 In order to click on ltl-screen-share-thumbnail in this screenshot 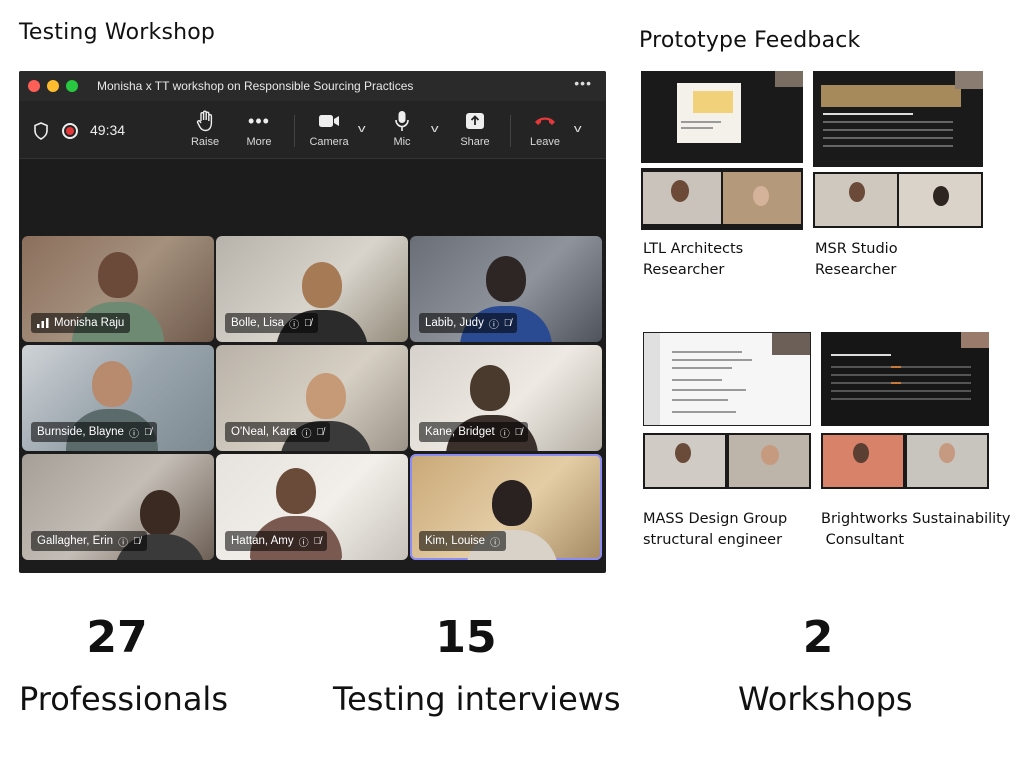, I will do `click(722, 117)`.